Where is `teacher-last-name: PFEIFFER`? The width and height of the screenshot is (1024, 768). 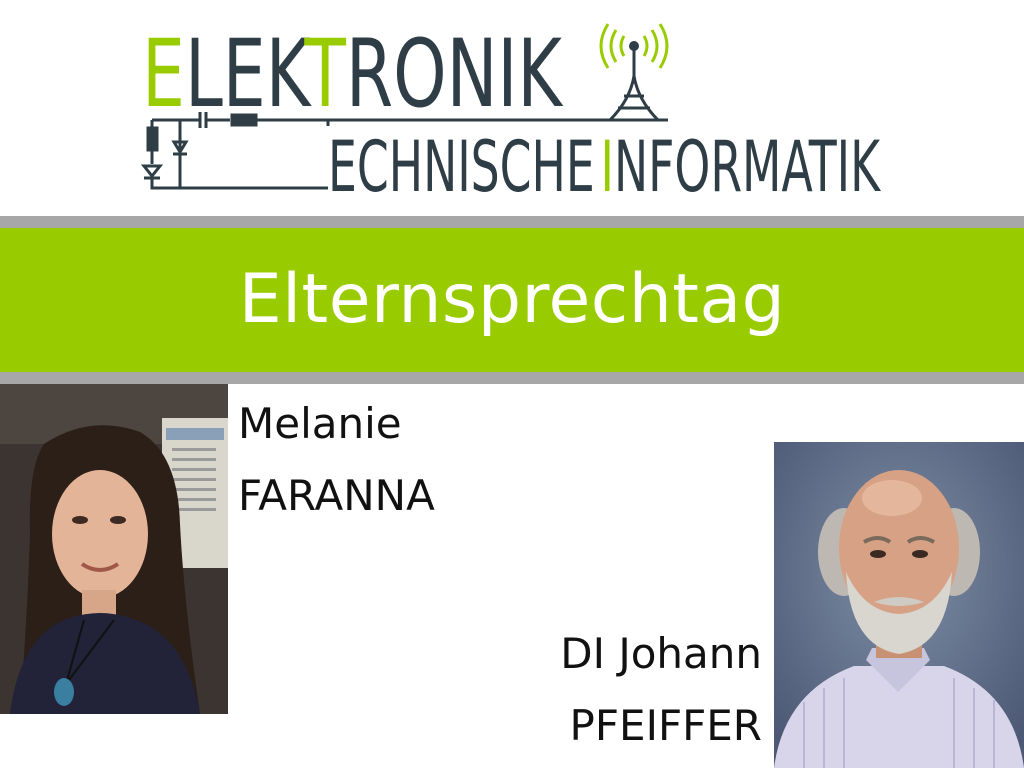
teacher-last-name: PFEIFFER is located at coordinates (665, 725).